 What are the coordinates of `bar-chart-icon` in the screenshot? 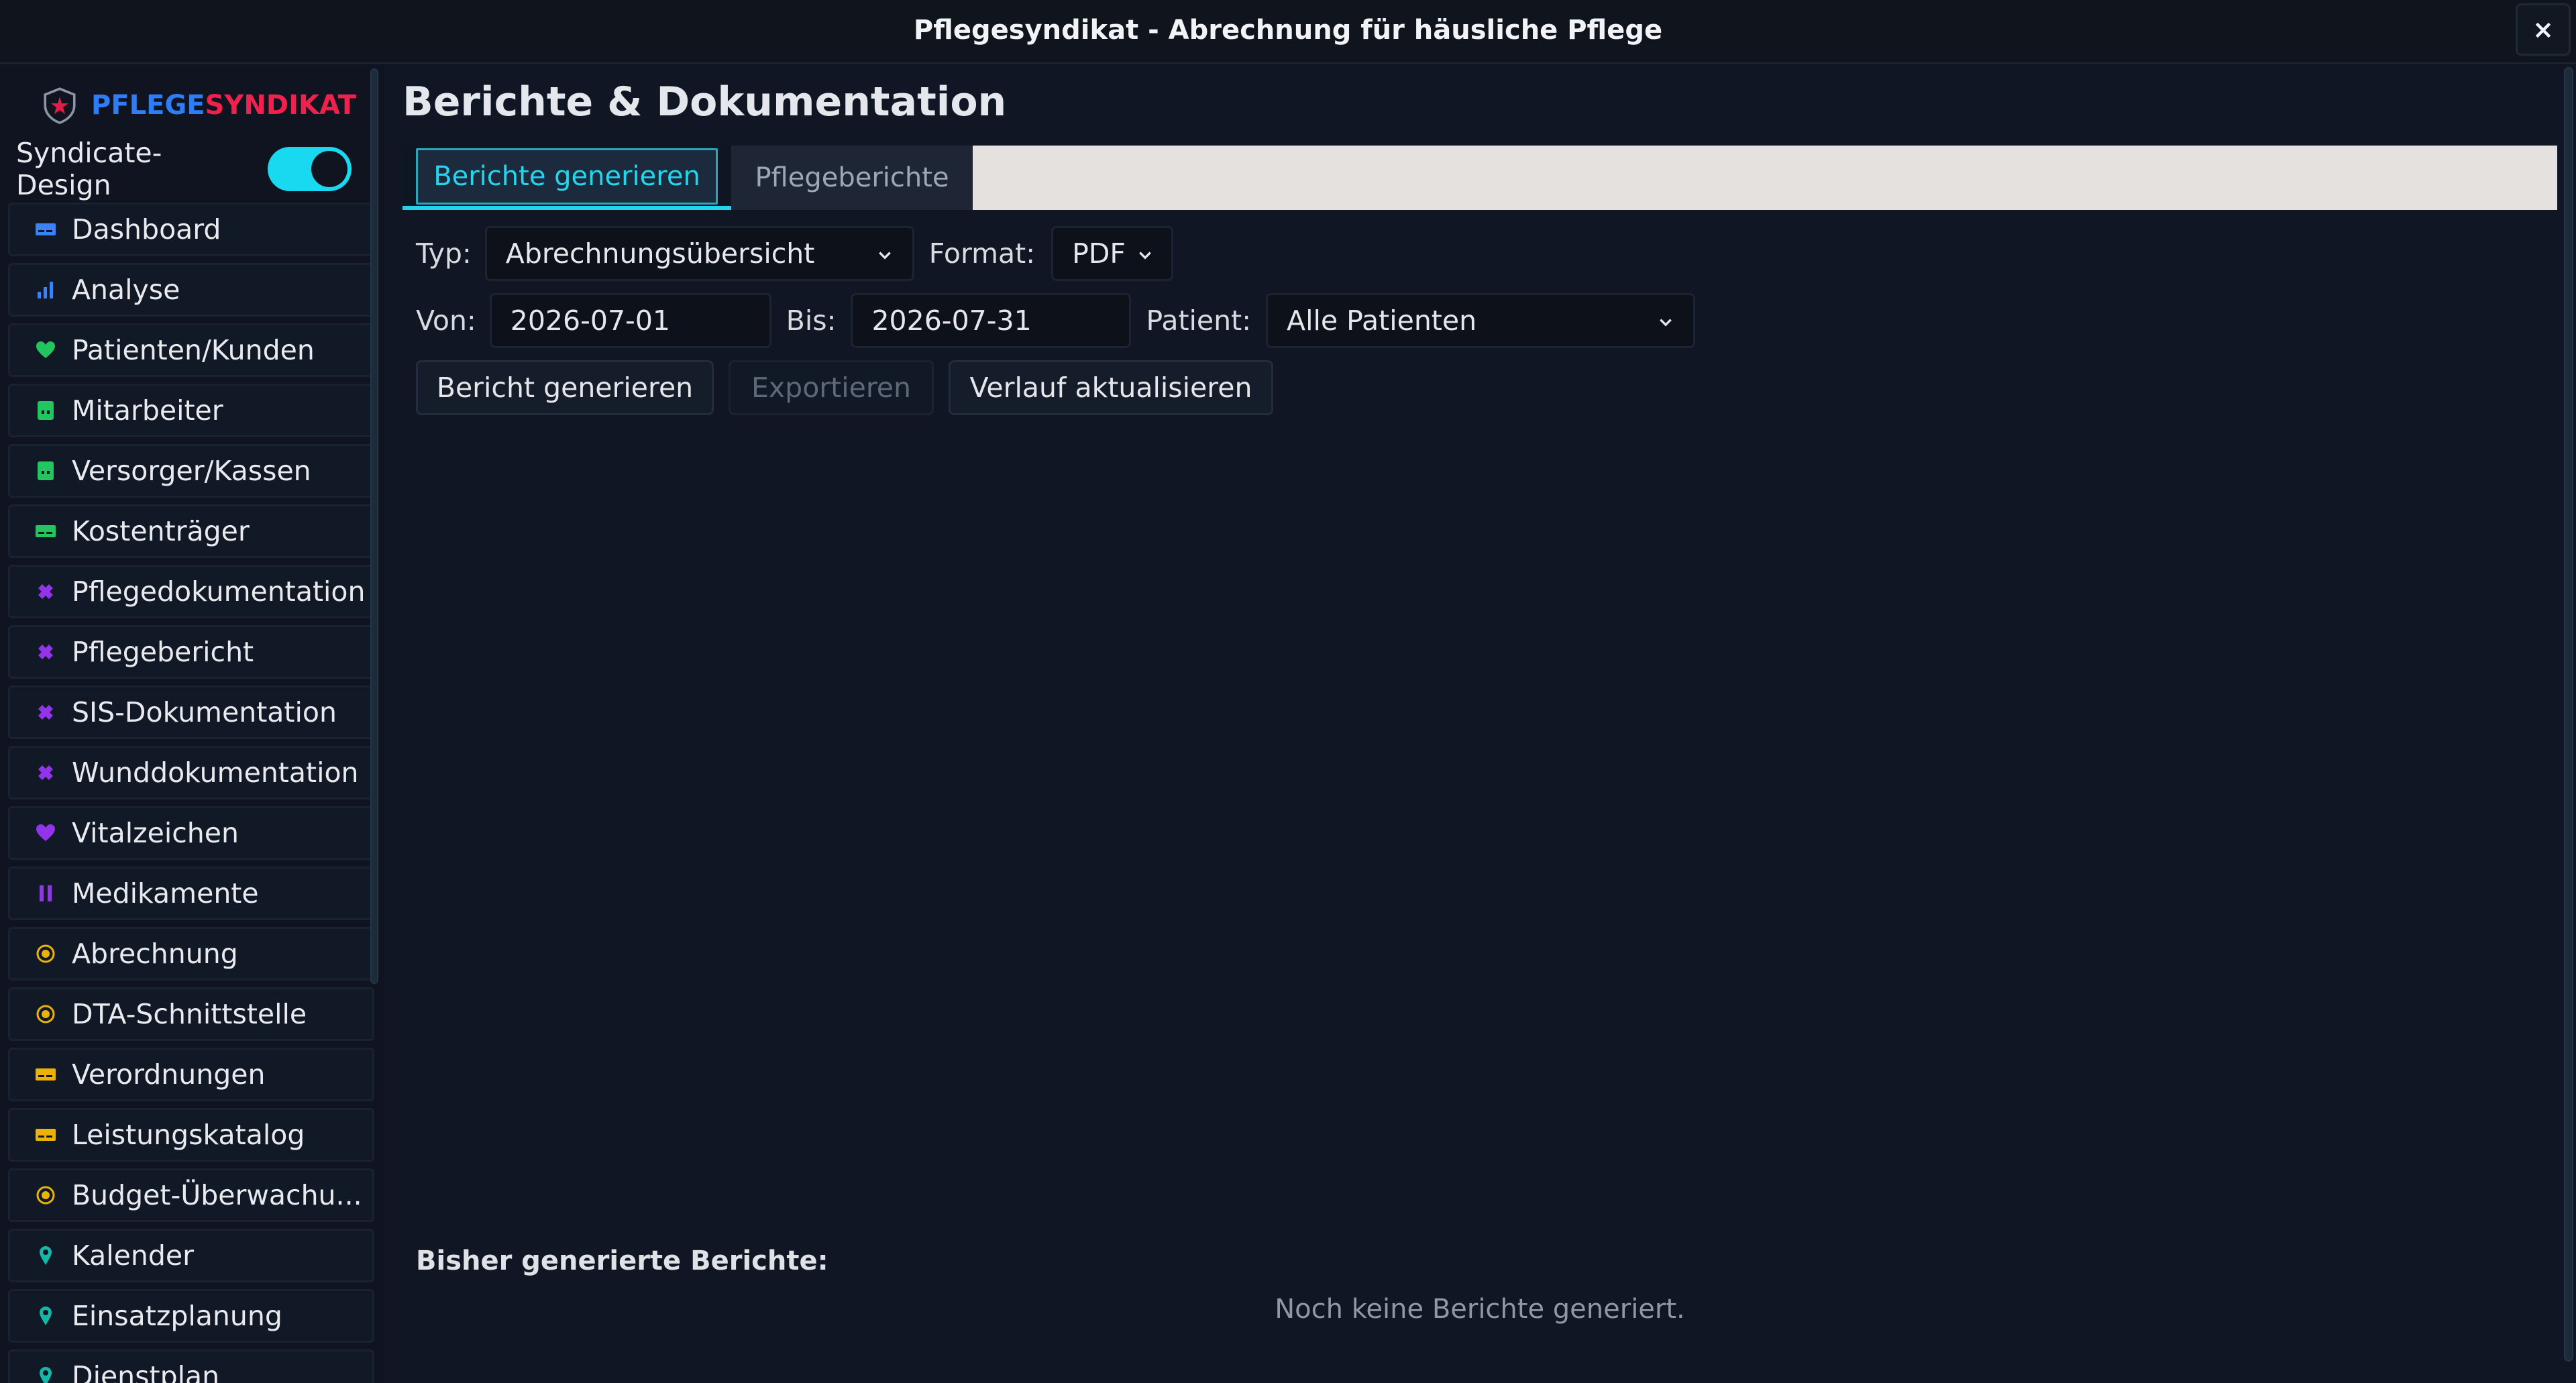 It's located at (45, 289).